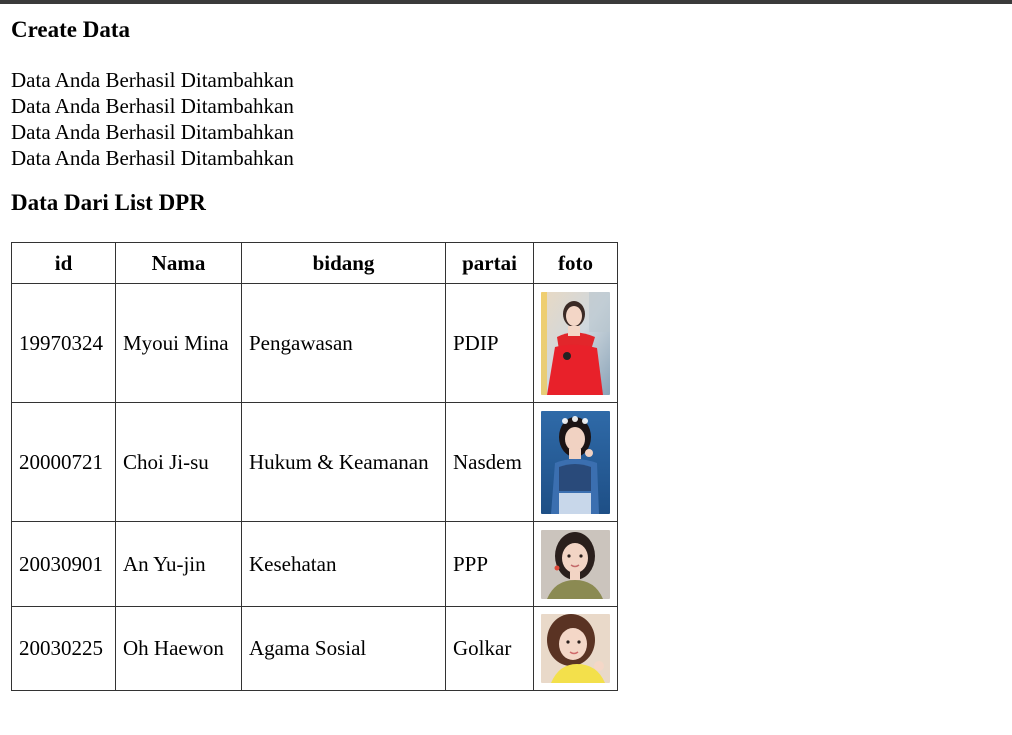 The height and width of the screenshot is (735, 1012). Describe the element at coordinates (576, 263) in the screenshot. I see `header-foto: foto` at that location.